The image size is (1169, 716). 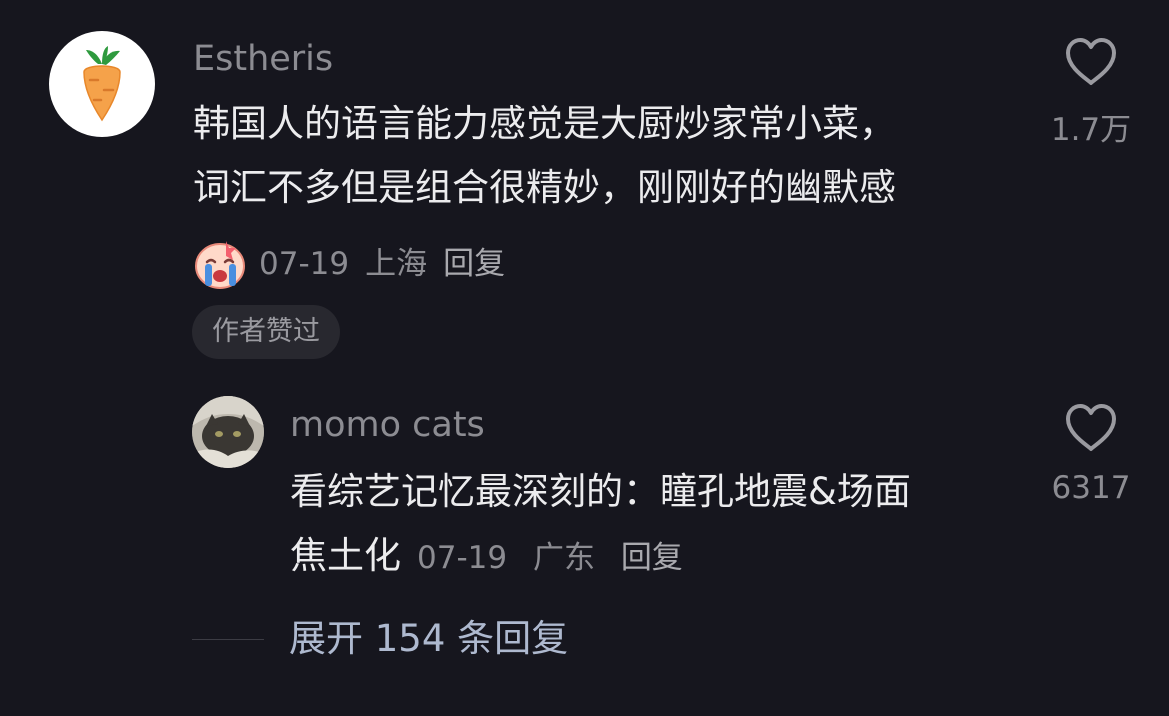 What do you see at coordinates (544, 187) in the screenshot?
I see `comment-text-line: 词汇不多但是组合很精妙，刚刚好的幽默感` at bounding box center [544, 187].